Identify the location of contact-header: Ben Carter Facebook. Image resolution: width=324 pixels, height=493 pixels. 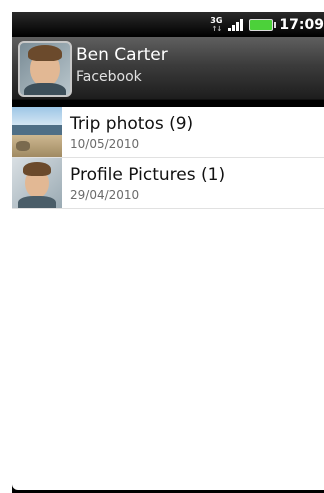
(168, 68).